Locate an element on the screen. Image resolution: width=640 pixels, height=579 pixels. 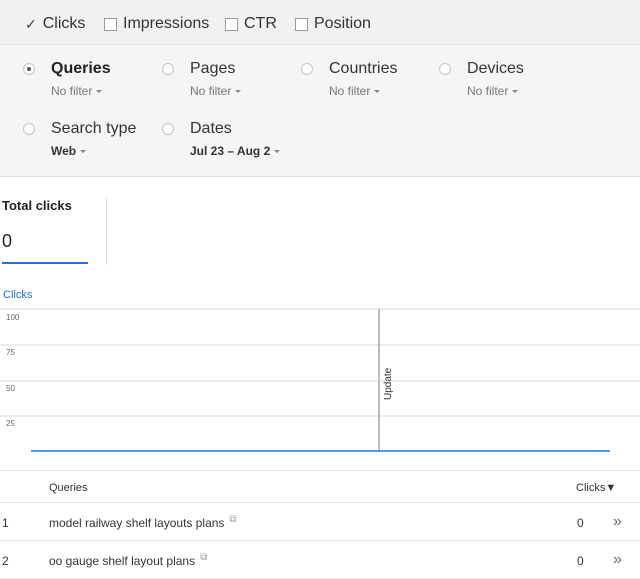
metric-ctr-toggle: CTR is located at coordinates (251, 24).